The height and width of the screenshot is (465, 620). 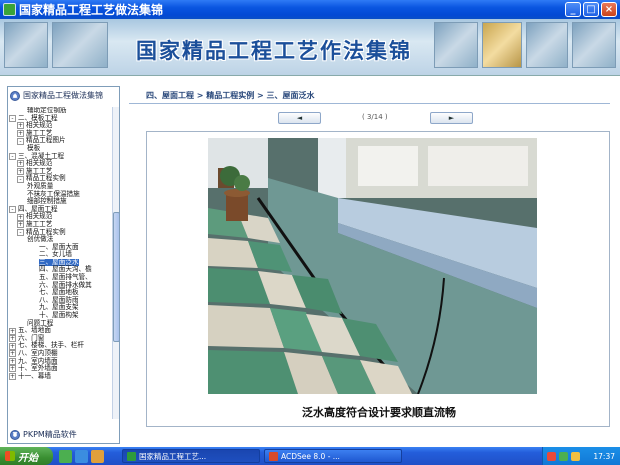 What do you see at coordinates (10, 456) in the screenshot?
I see `windows-flag-icon` at bounding box center [10, 456].